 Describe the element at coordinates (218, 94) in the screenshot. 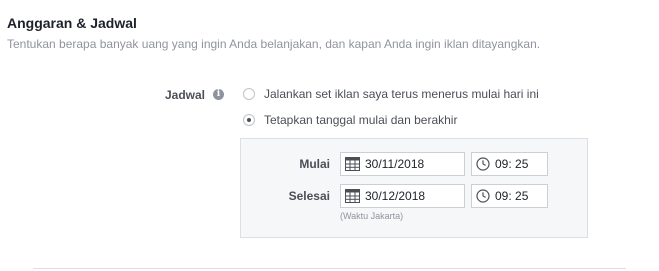

I see `info-icon: i` at that location.